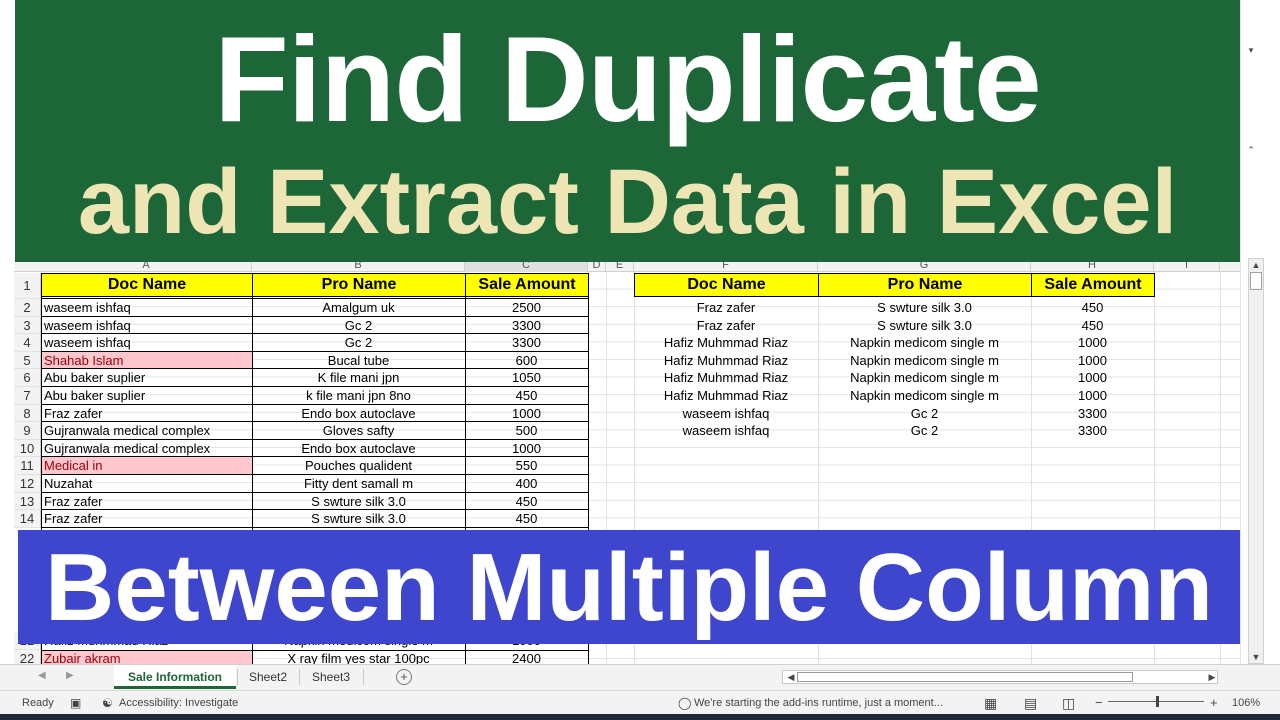 This screenshot has width=1280, height=720. Describe the element at coordinates (1212, 677) in the screenshot. I see `scroll-right-icon: ▶` at that location.